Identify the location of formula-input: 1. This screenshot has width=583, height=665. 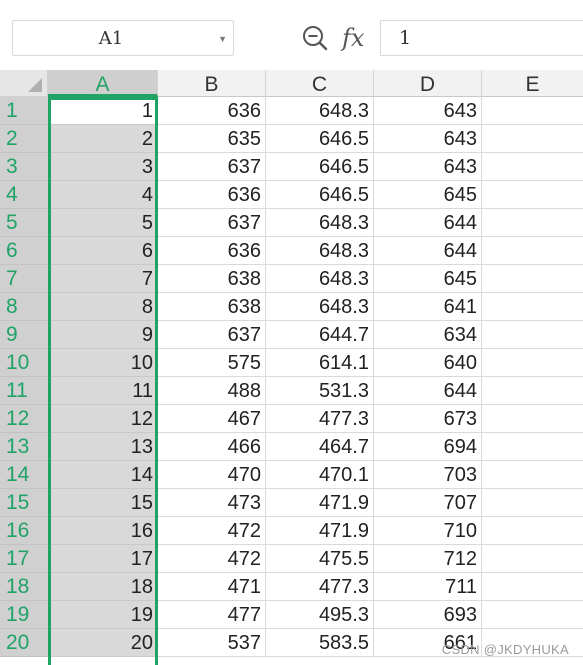
(481, 38).